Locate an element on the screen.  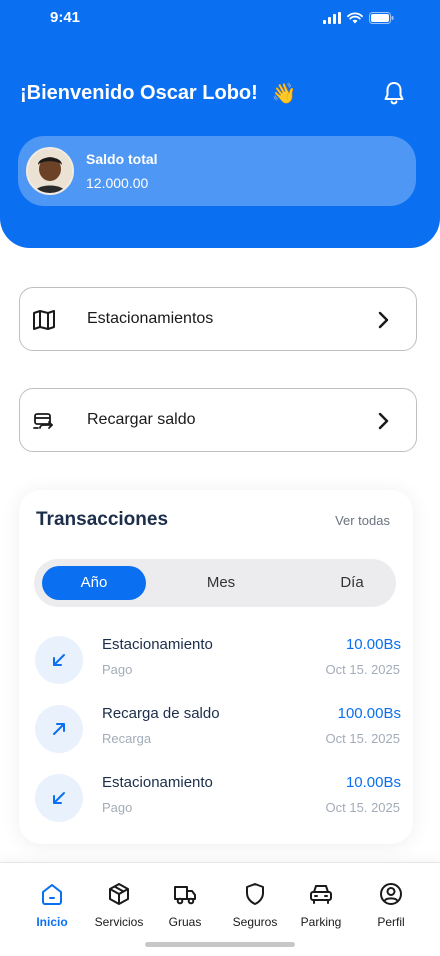
signal-icon is located at coordinates (332, 18).